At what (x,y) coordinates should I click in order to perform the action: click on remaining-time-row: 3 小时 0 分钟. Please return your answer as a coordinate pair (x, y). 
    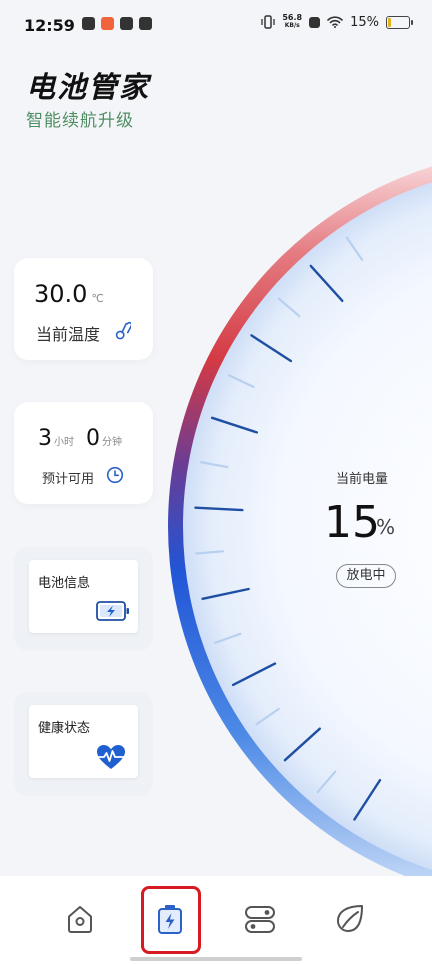
    Looking at the image, I should click on (86, 438).